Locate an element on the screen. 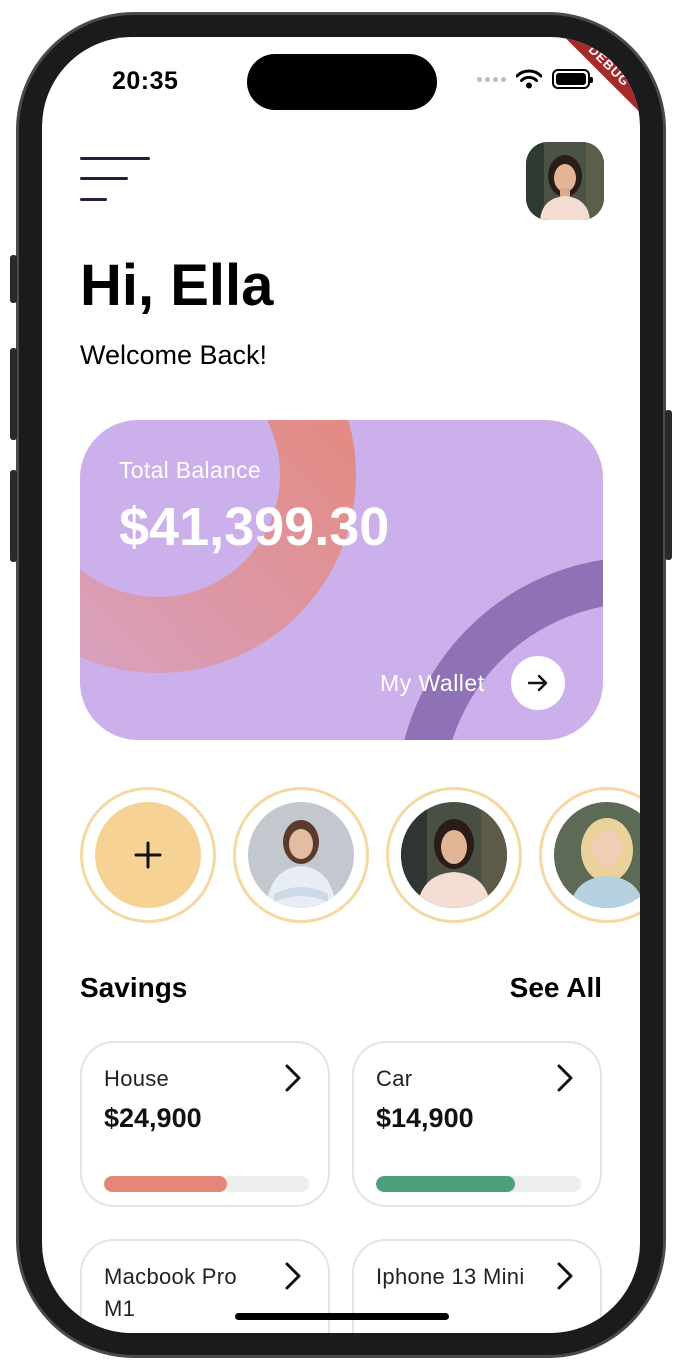 Image resolution: width=682 pixels, height=1364 pixels. user-avatar is located at coordinates (565, 181).